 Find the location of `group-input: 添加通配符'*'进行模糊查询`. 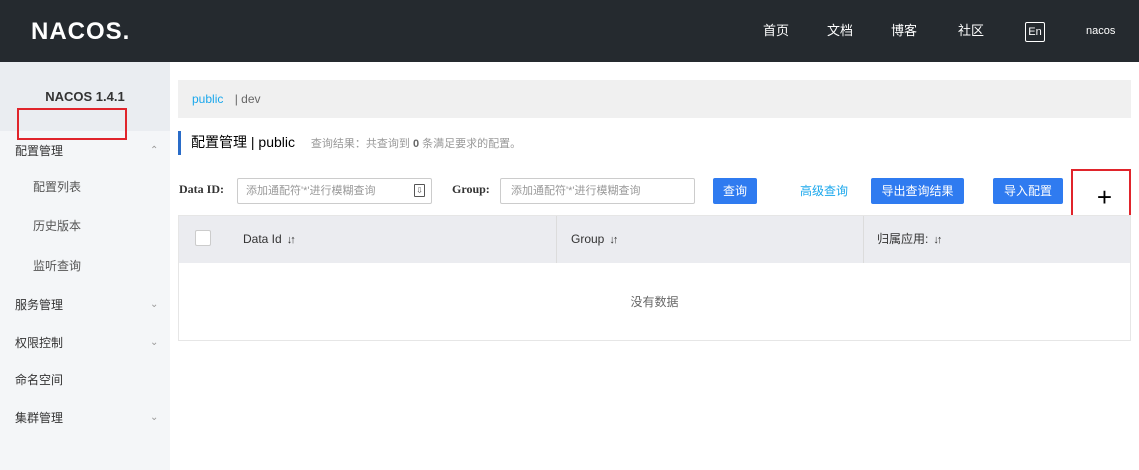

group-input: 添加通配符'*'进行模糊查询 is located at coordinates (597, 191).